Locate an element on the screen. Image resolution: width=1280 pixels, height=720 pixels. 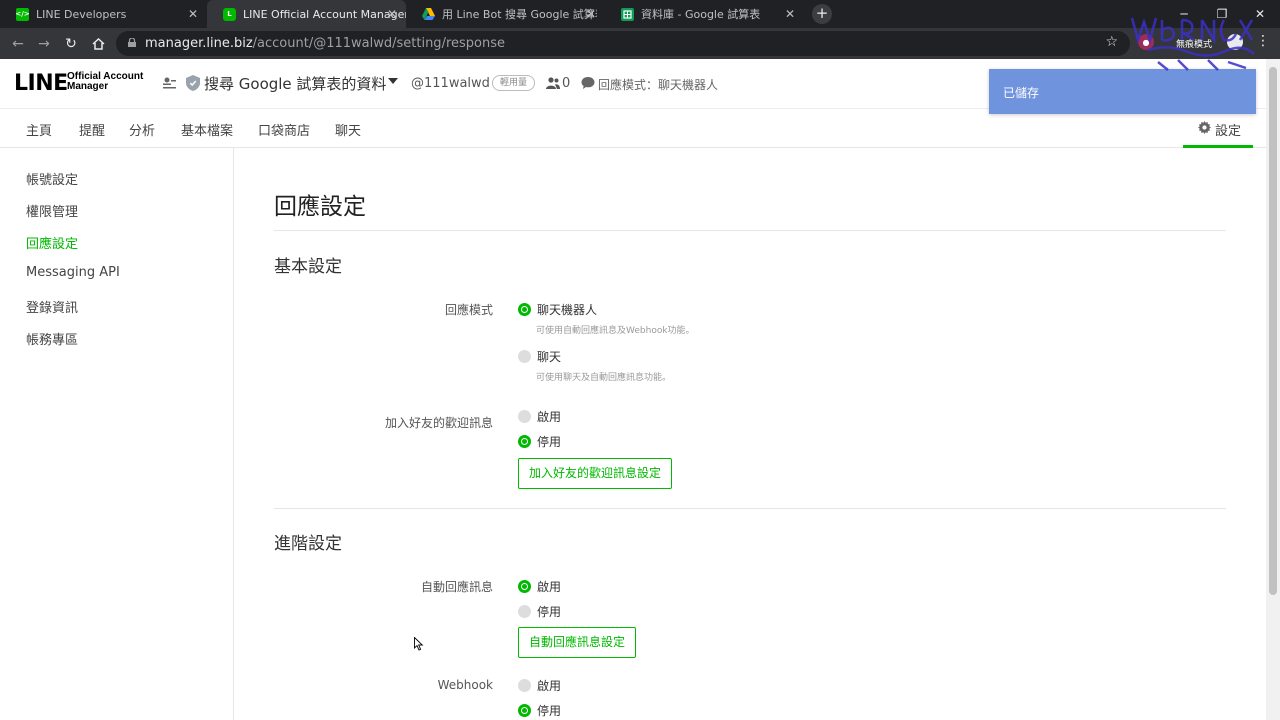
forward-icon: → is located at coordinates (44, 44).